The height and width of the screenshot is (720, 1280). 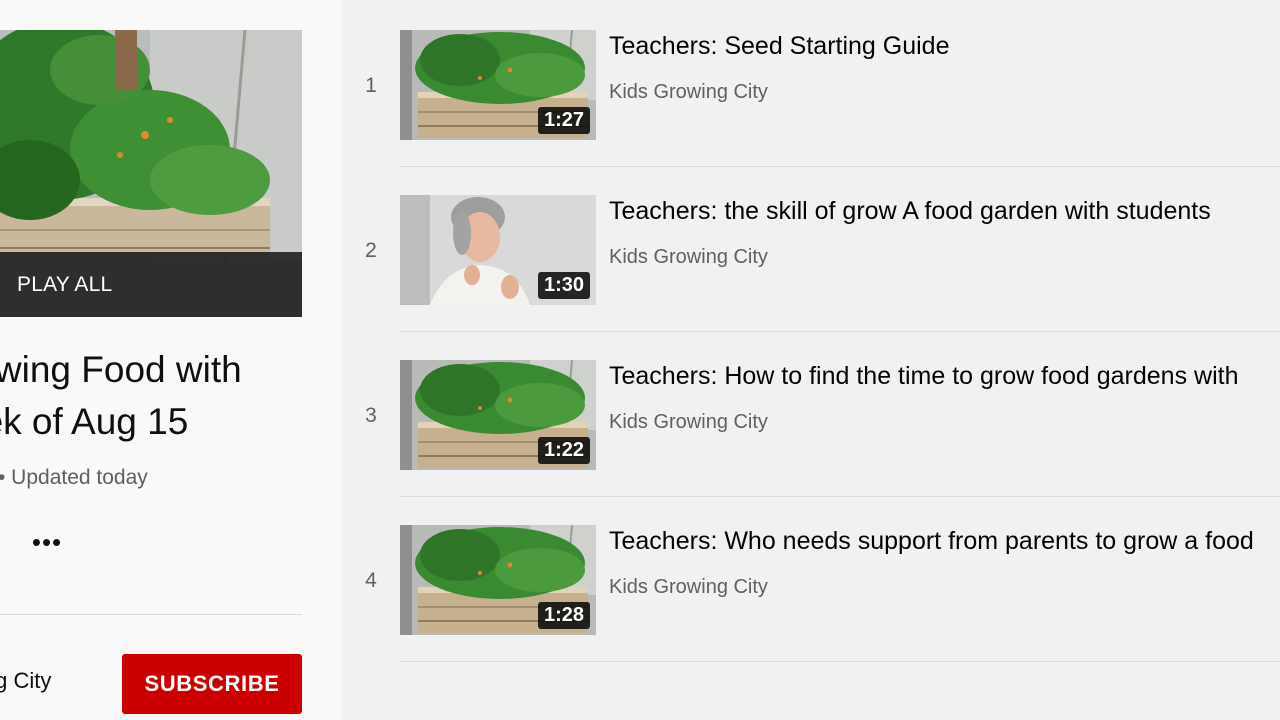 What do you see at coordinates (151, 173) in the screenshot?
I see `playlist-thumbnail: PLAY ALL` at bounding box center [151, 173].